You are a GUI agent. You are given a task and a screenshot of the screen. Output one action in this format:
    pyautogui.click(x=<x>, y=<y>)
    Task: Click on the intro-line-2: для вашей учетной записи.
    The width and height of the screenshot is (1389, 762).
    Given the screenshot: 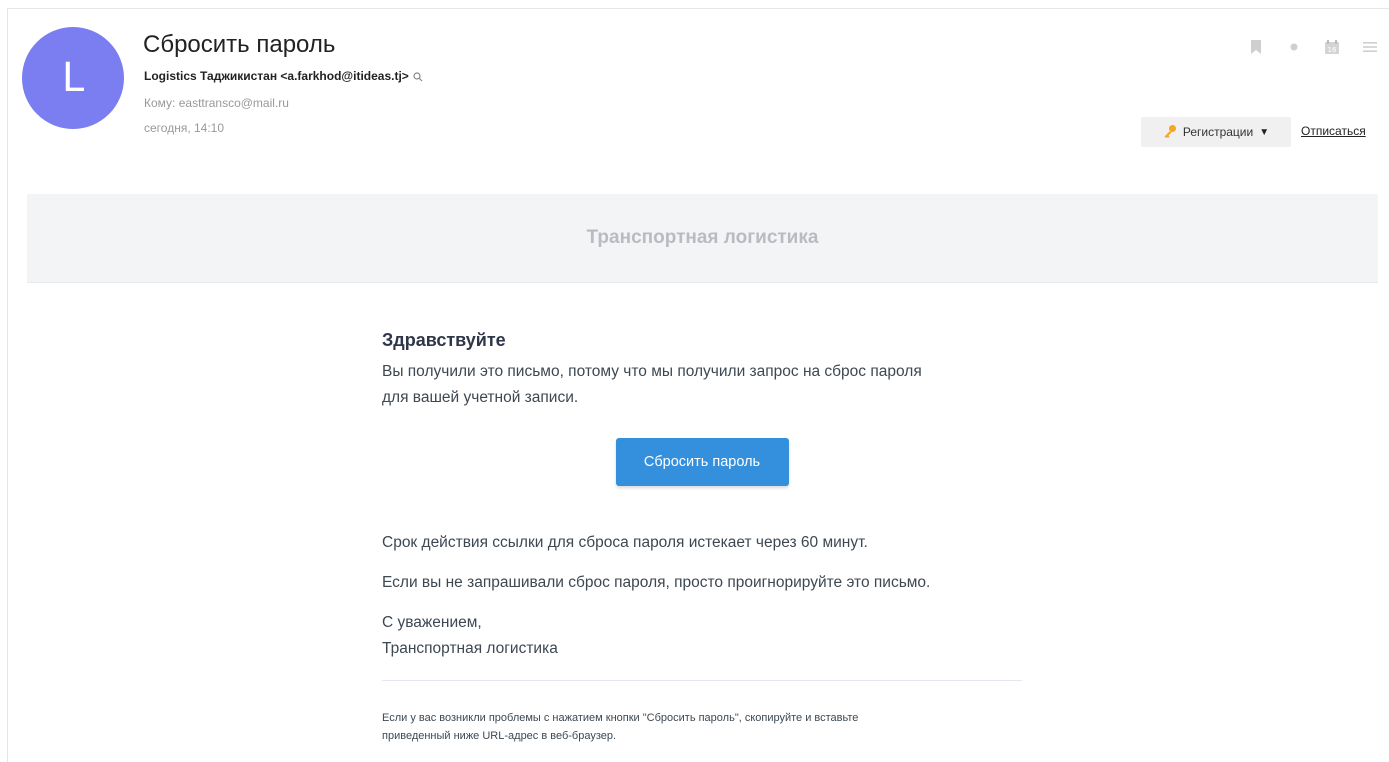 What is the action you would take?
    pyautogui.click(x=480, y=397)
    